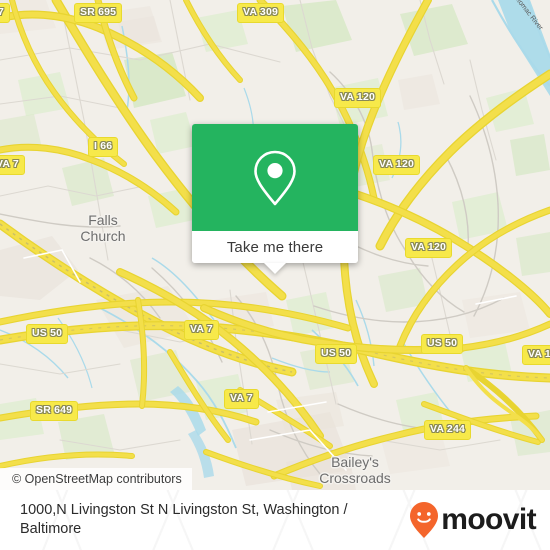 The width and height of the screenshot is (550, 550). I want to click on popup-header, so click(275, 177).